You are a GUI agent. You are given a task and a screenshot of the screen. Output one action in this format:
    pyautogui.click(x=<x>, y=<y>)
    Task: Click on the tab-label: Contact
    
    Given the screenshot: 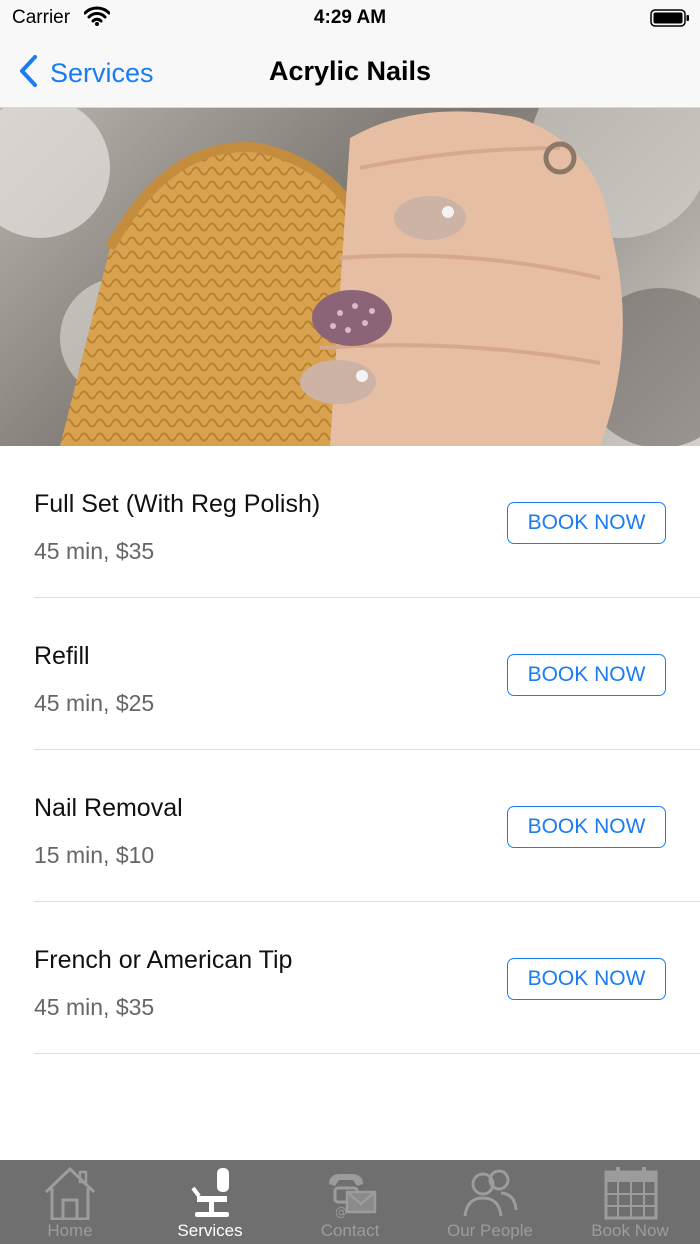 What is the action you would take?
    pyautogui.click(x=350, y=1230)
    